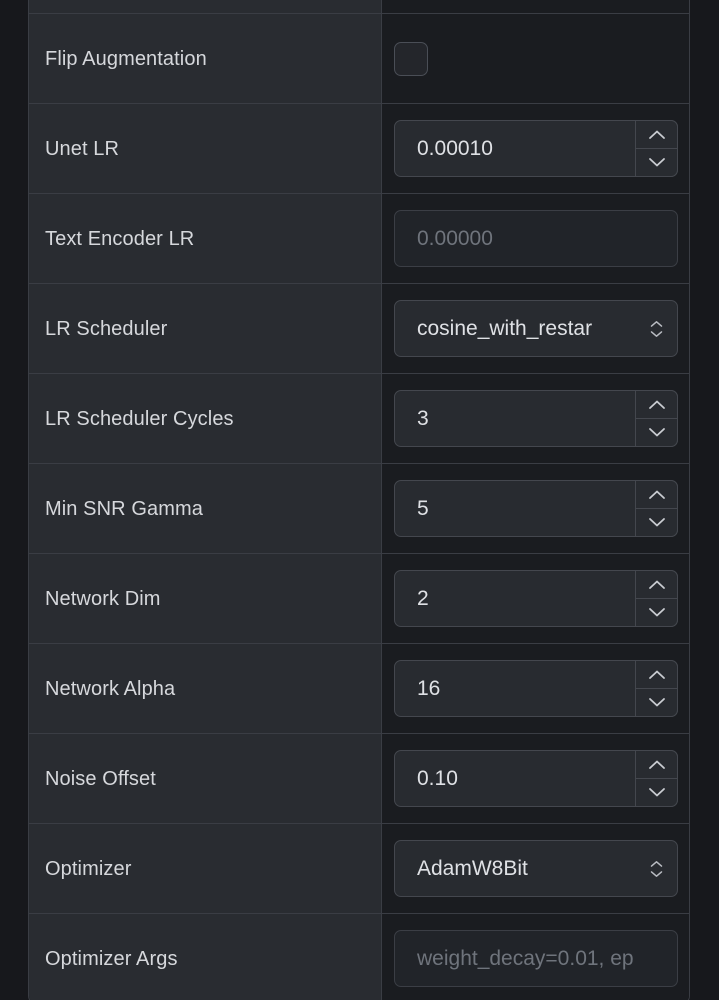 The width and height of the screenshot is (719, 1000). I want to click on settings-row-optimizer: Optimizer AdamW8Bit, so click(359, 868).